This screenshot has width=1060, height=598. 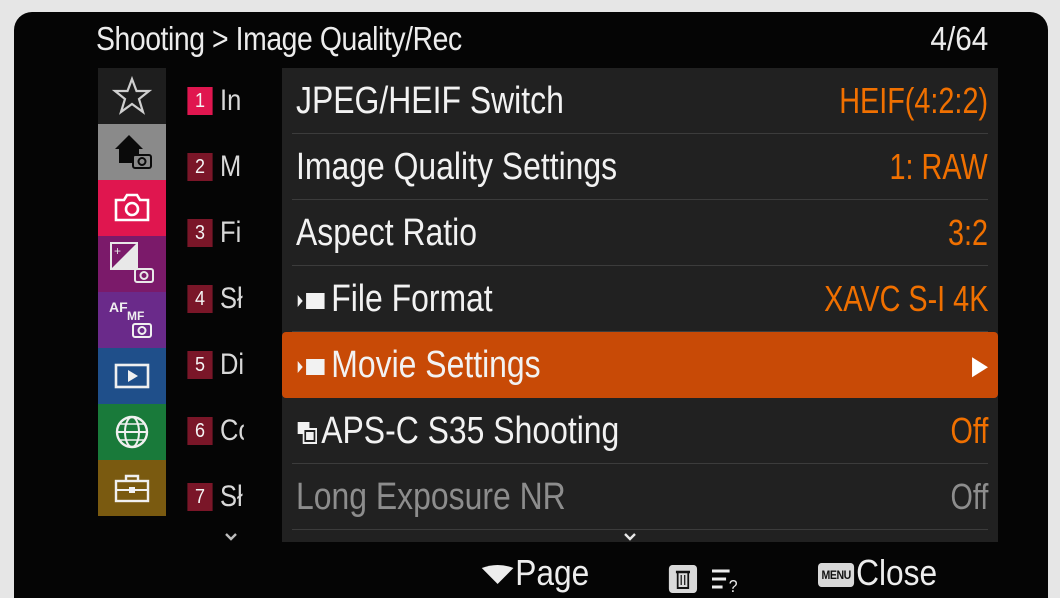 I want to click on page-hint: Page, so click(x=534, y=573).